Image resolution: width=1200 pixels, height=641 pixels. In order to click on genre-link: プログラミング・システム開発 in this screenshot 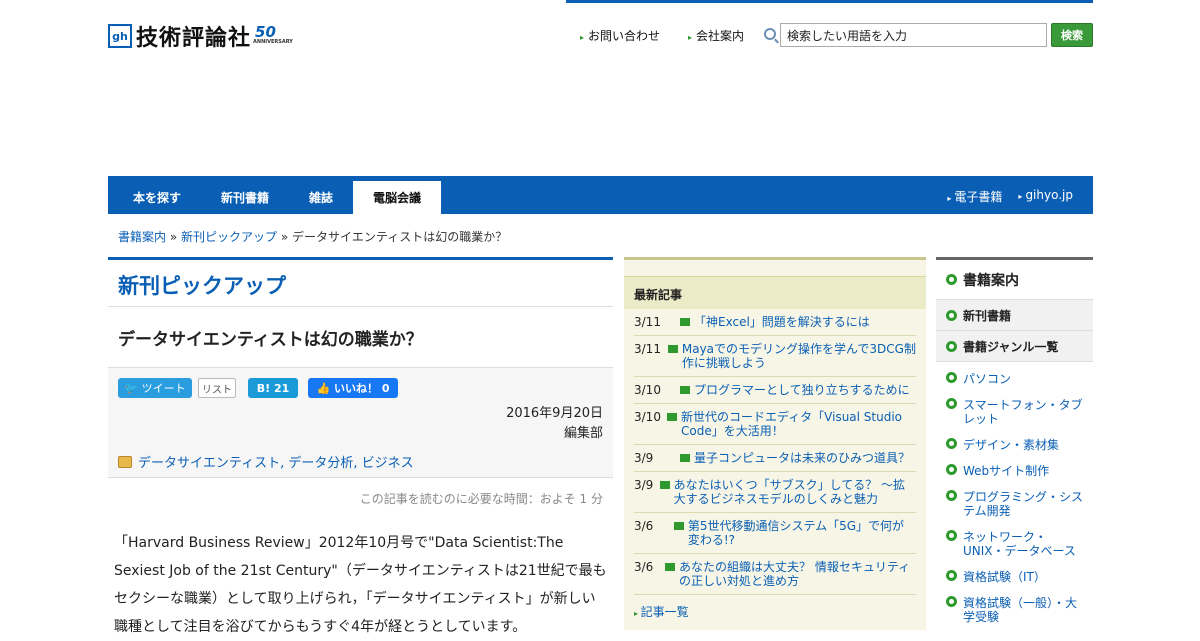, I will do `click(1014, 504)`.